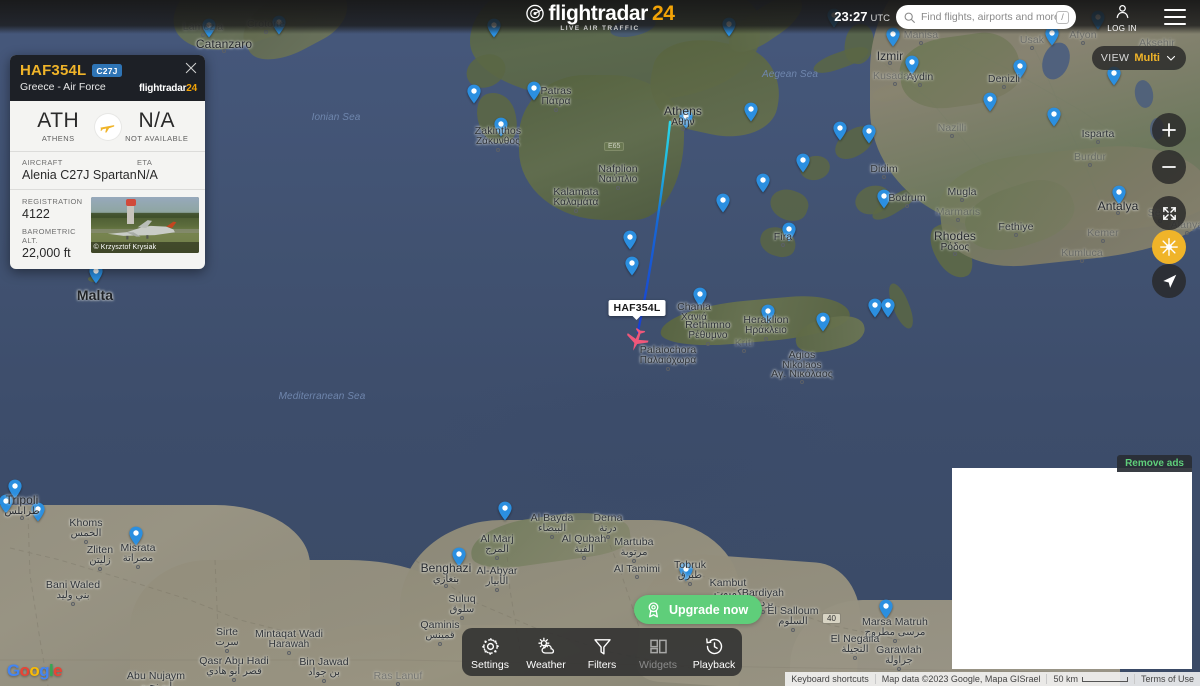 The width and height of the screenshot is (1200, 686). I want to click on aircraft-callsign-label: HAF354L, so click(637, 310).